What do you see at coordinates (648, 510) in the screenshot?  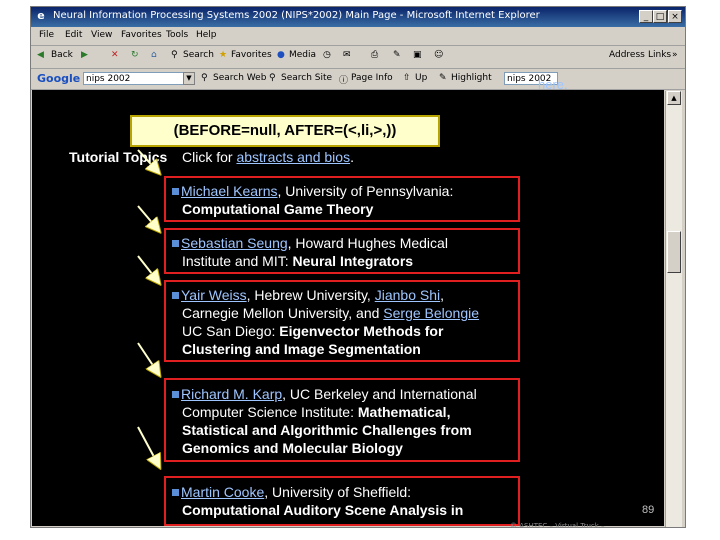 I see `slide-page-number: 89` at bounding box center [648, 510].